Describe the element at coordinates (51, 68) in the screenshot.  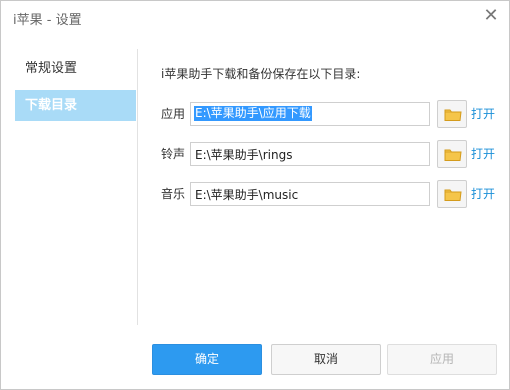
I see `sidebar-item-label: 常规设置` at that location.